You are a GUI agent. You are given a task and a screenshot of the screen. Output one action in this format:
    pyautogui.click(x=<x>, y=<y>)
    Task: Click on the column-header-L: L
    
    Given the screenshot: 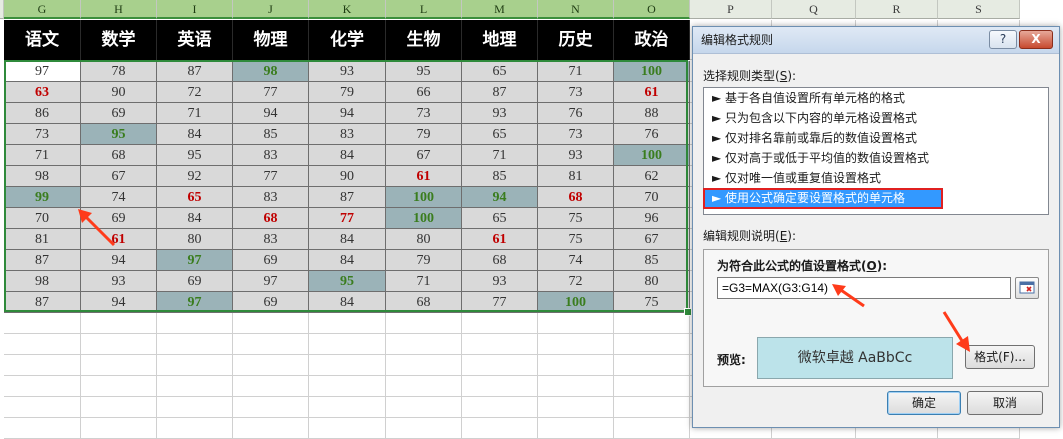 What is the action you would take?
    pyautogui.click(x=424, y=9)
    